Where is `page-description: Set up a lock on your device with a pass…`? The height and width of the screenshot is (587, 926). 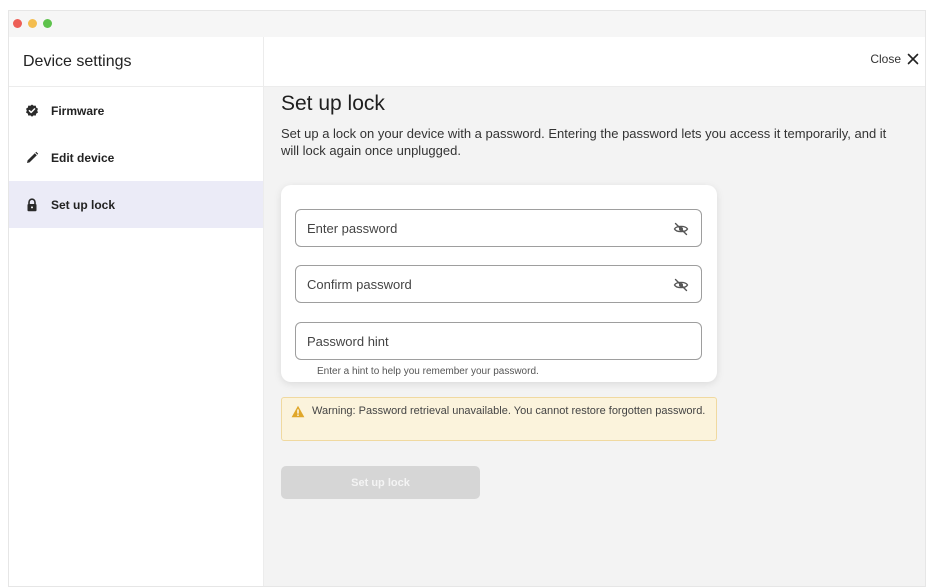 page-description: Set up a lock on your device with a pass… is located at coordinates (584, 142).